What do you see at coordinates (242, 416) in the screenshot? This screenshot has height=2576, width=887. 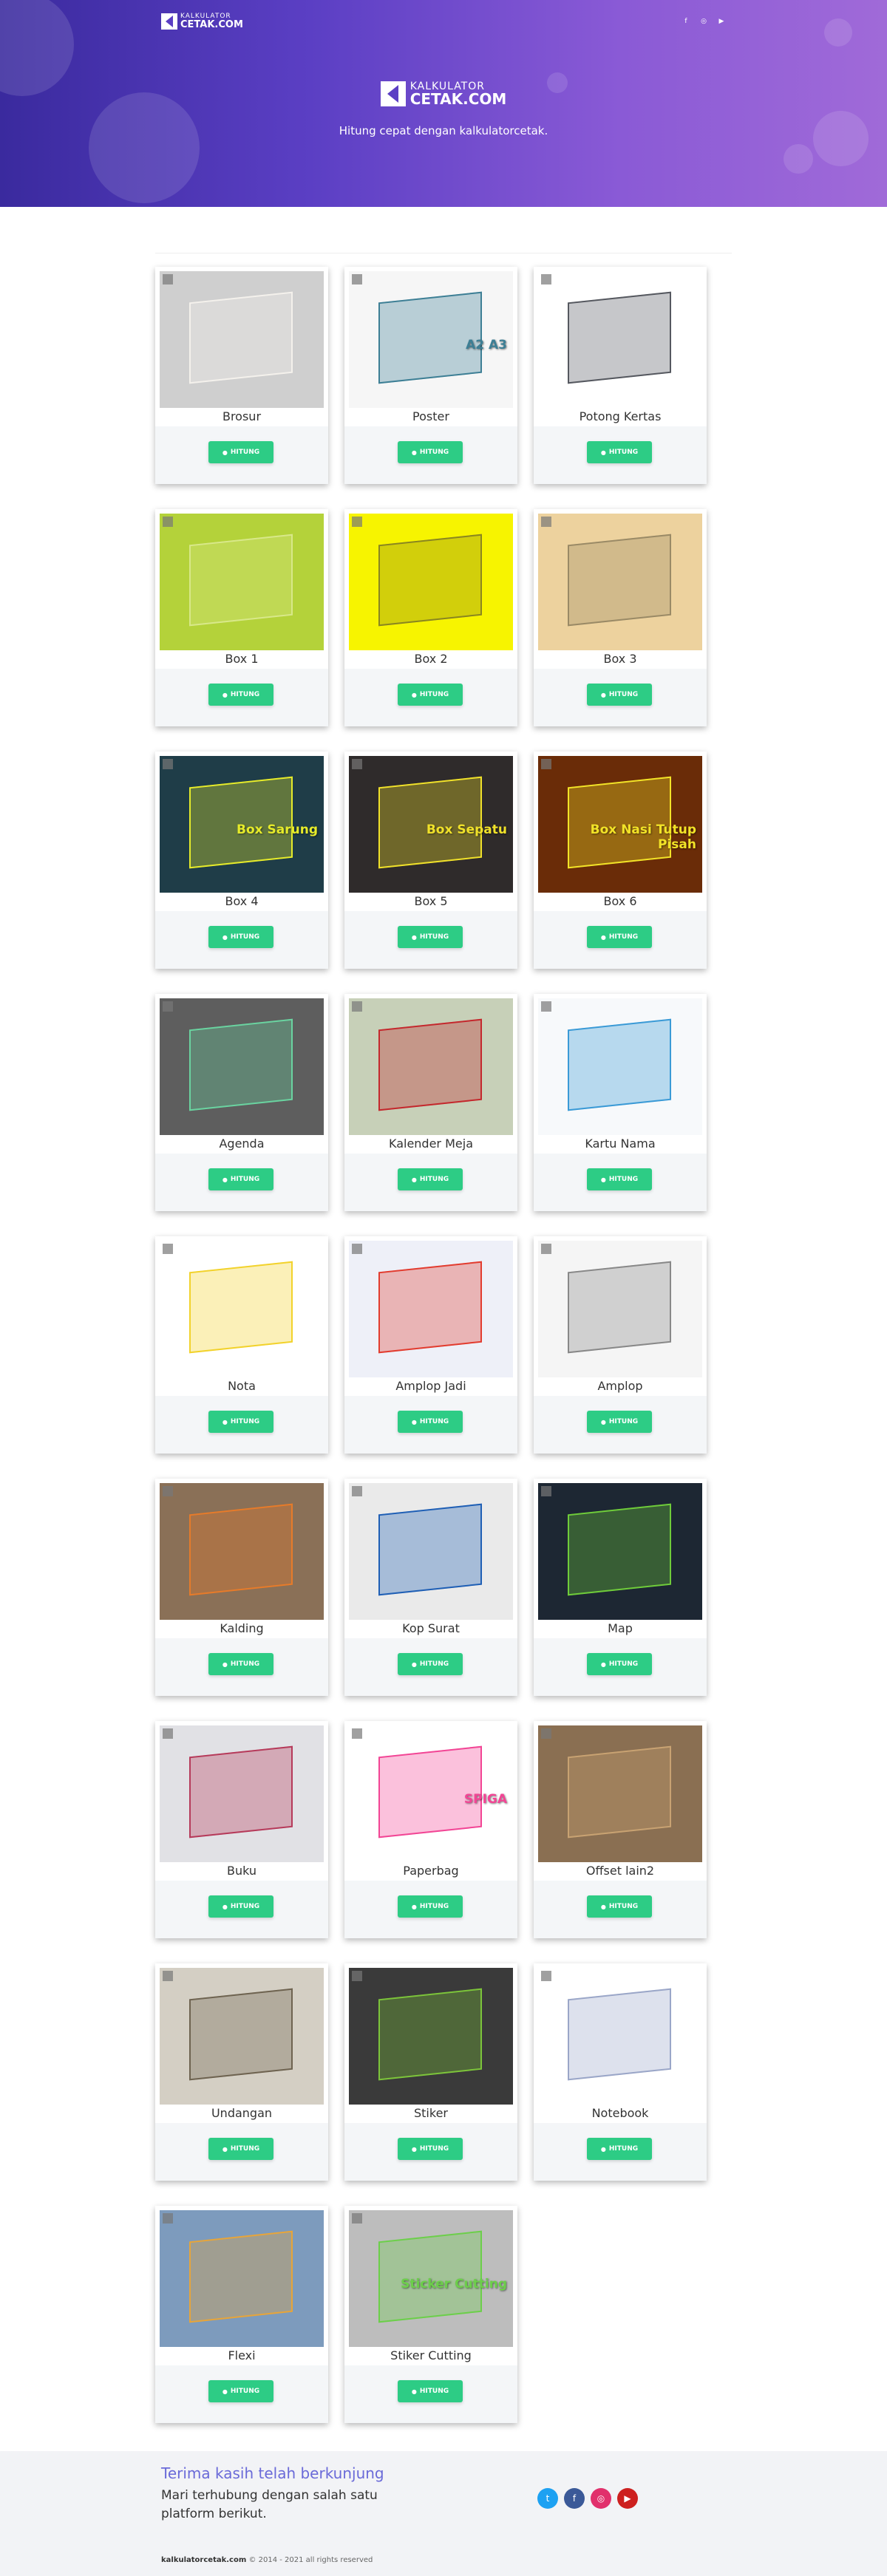 I see `card-title: Brosur` at bounding box center [242, 416].